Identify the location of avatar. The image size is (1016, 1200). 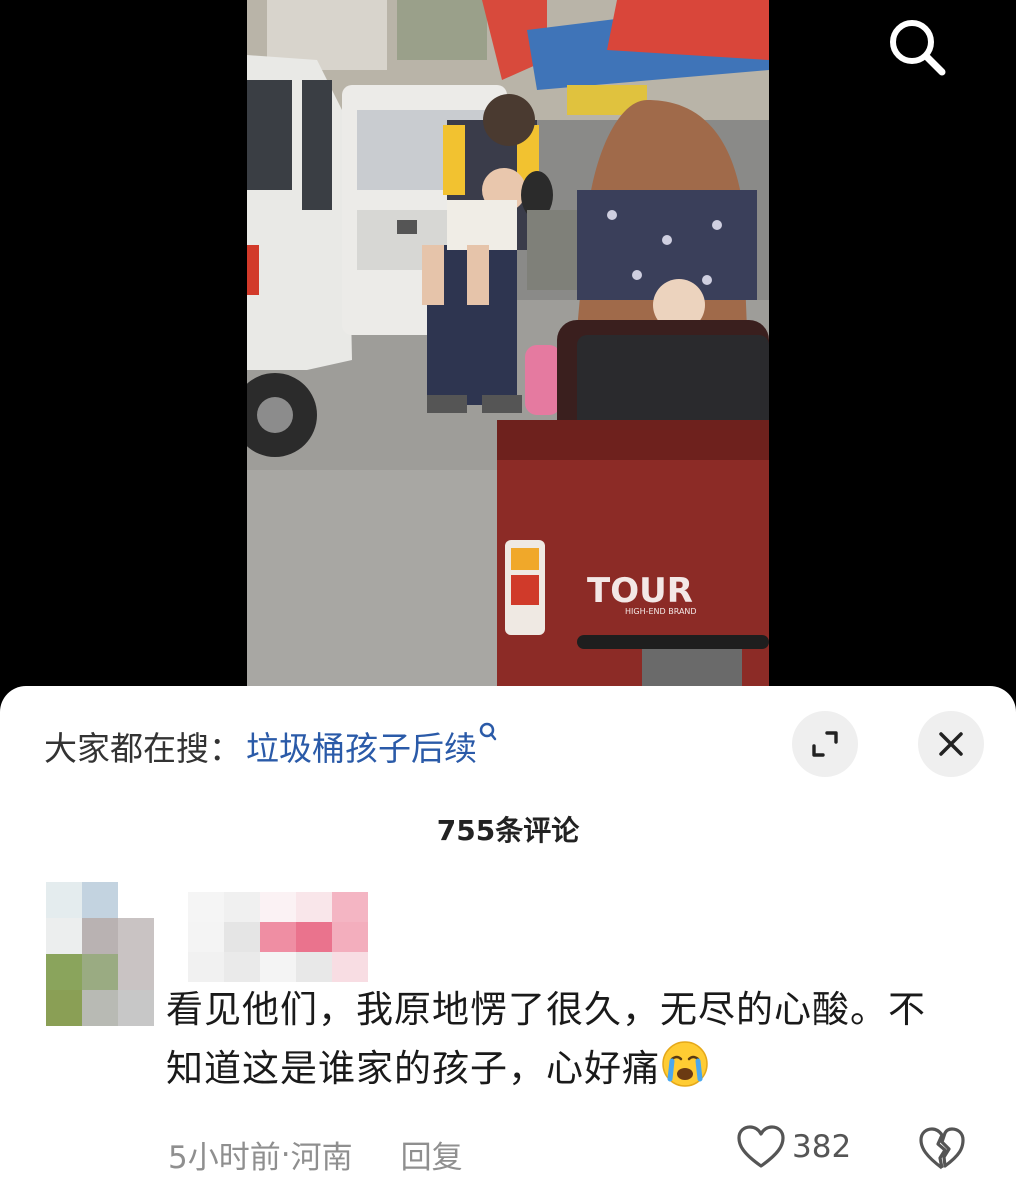
(100, 954).